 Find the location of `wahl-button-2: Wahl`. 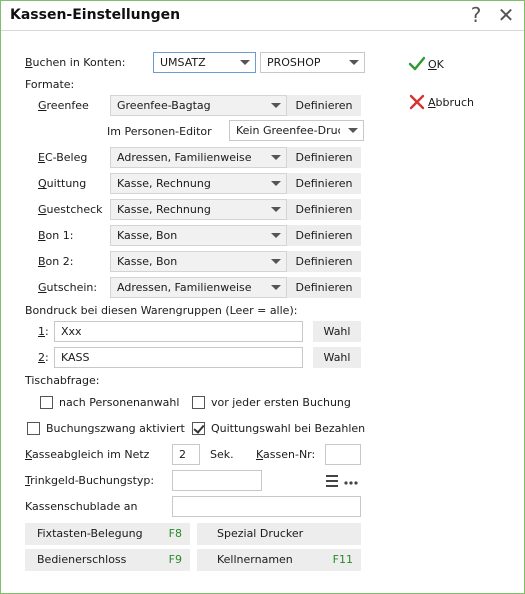

wahl-button-2: Wahl is located at coordinates (337, 357).